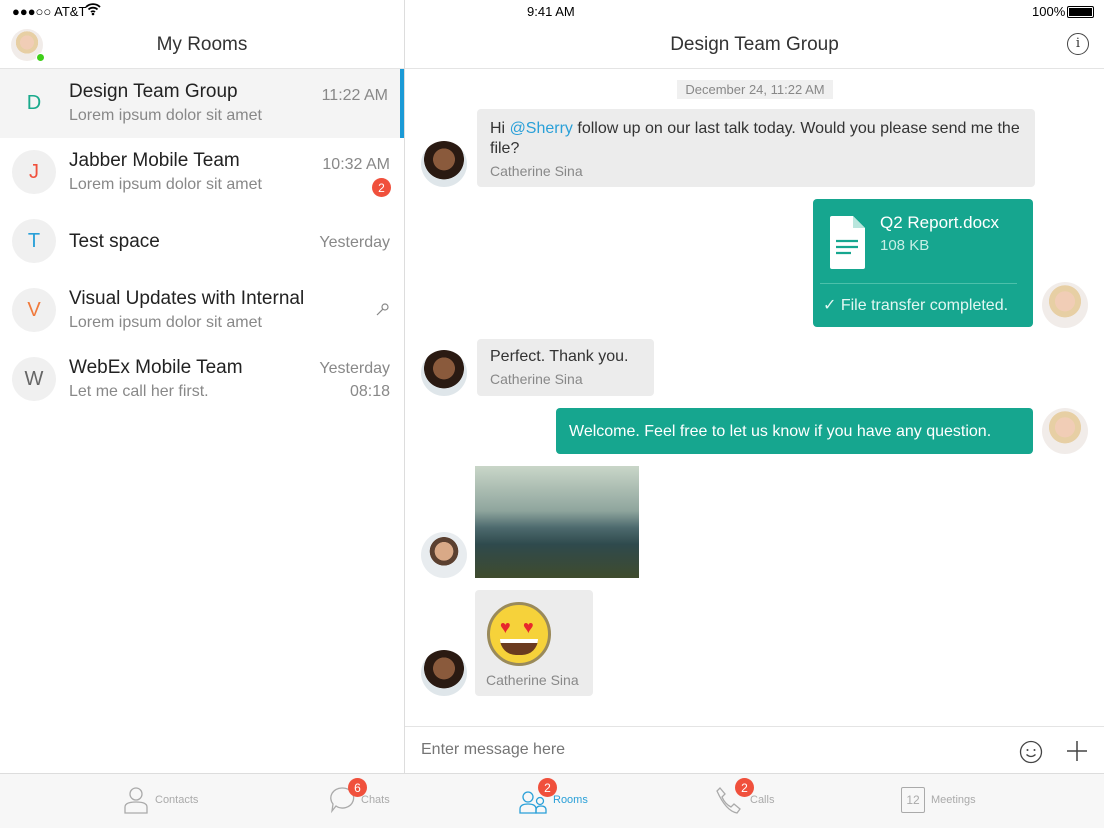 The height and width of the screenshot is (828, 1104). I want to click on room-initial: T, so click(34, 241).